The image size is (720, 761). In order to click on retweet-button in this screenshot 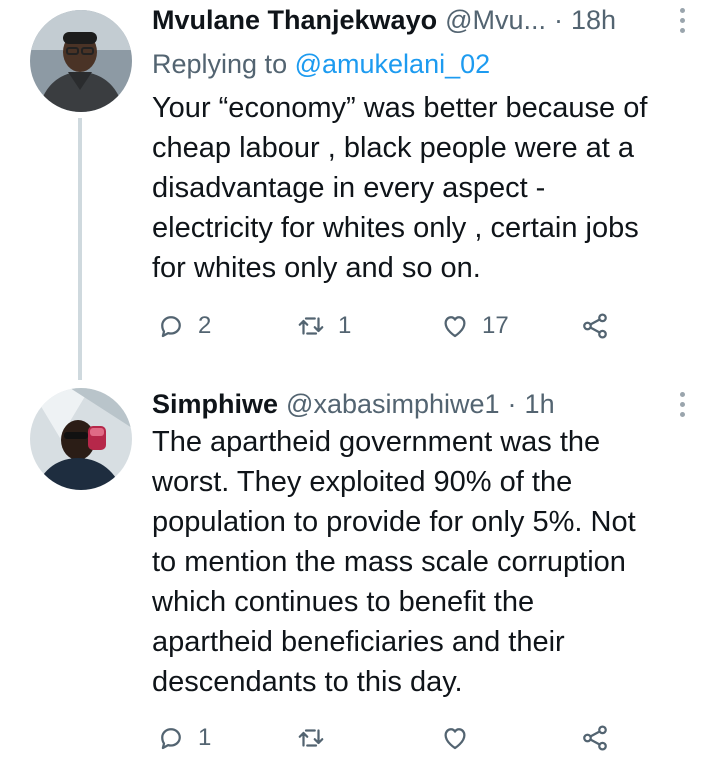, I will do `click(317, 738)`.